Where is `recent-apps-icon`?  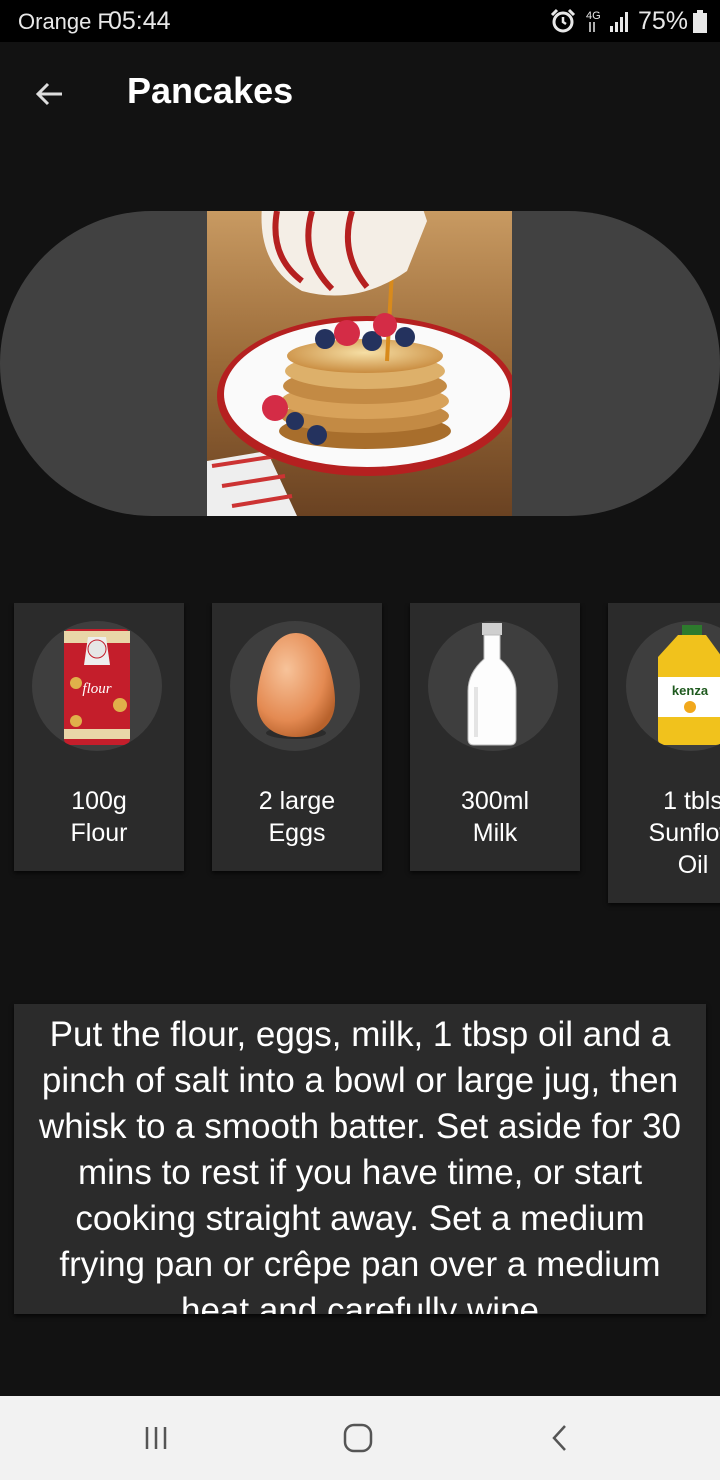
recent-apps-icon is located at coordinates (156, 1438).